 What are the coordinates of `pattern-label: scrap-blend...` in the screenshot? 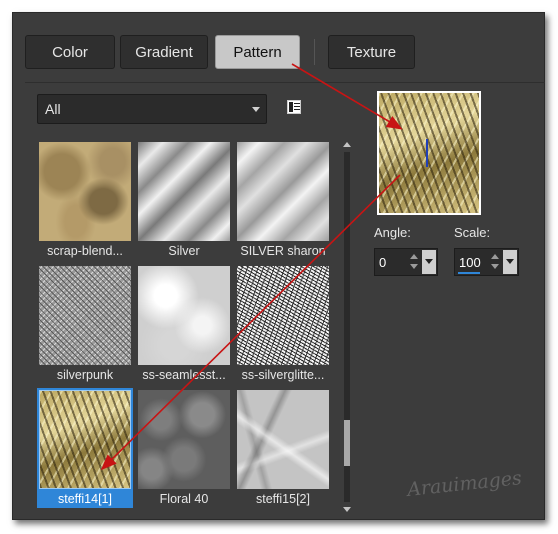 It's located at (85, 251).